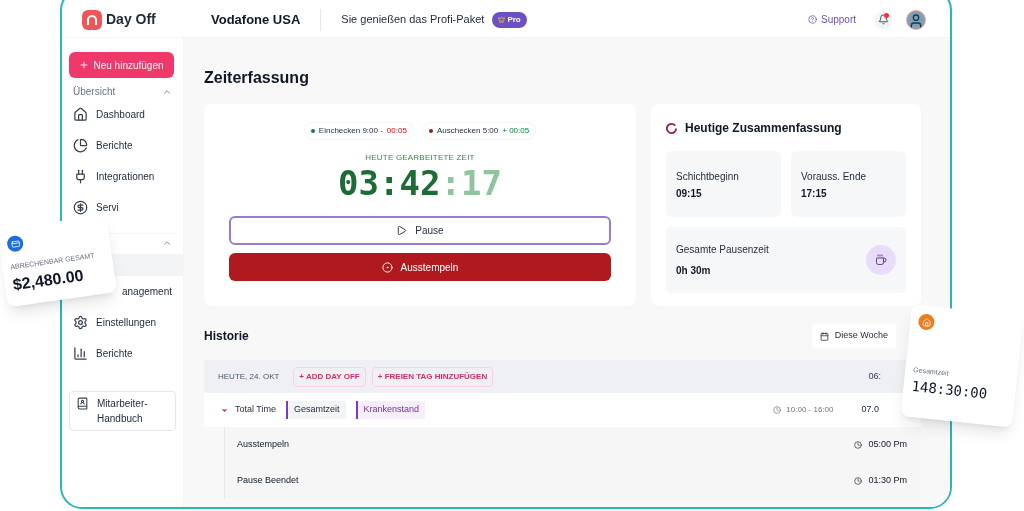 The height and width of the screenshot is (511, 1024). I want to click on pro-badge: Pro, so click(509, 19).